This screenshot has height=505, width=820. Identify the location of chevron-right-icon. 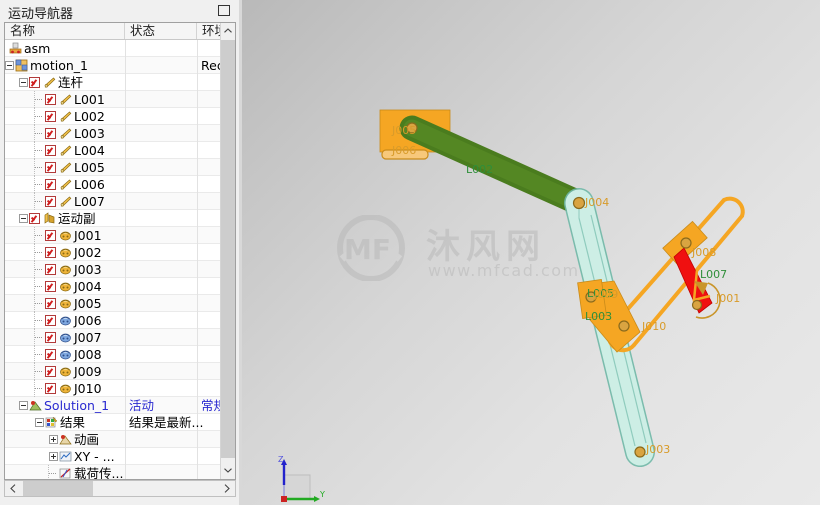
(227, 488).